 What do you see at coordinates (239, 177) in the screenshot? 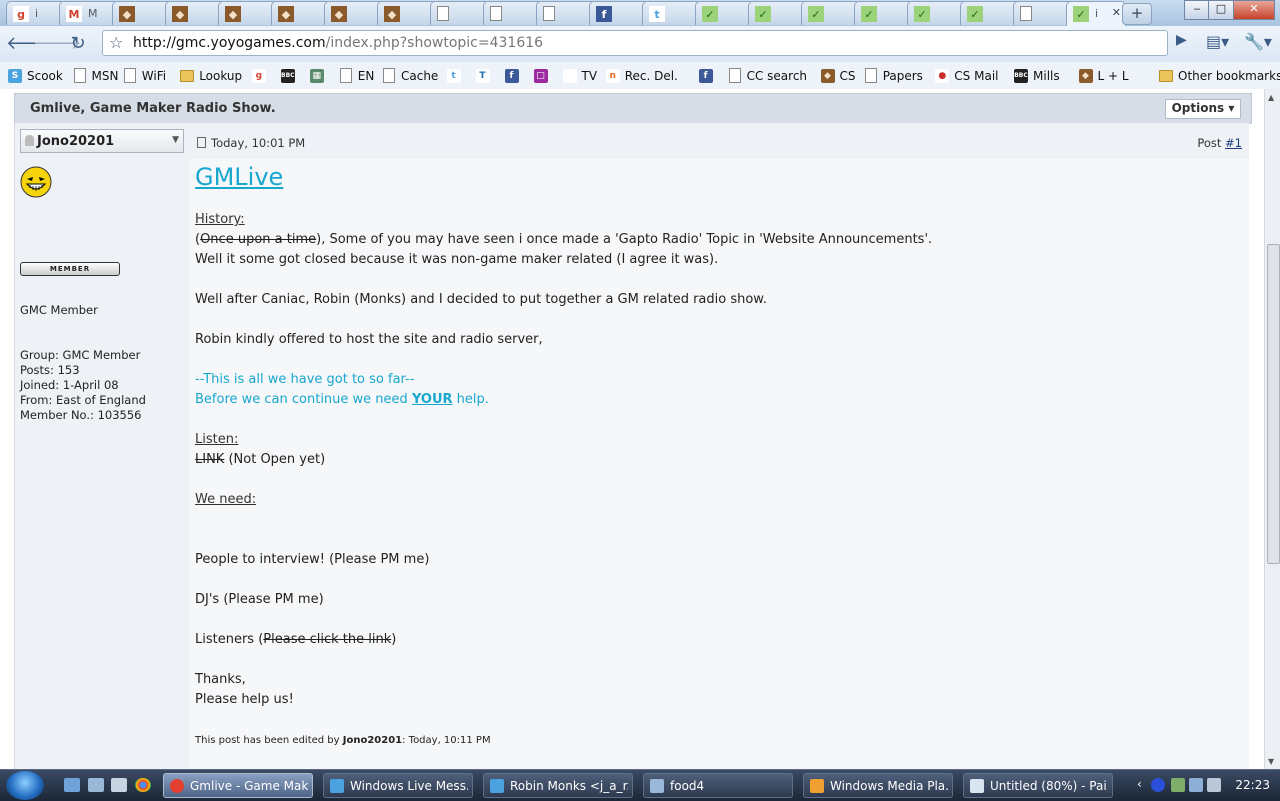
I see `post-heading-link: GMLive` at bounding box center [239, 177].